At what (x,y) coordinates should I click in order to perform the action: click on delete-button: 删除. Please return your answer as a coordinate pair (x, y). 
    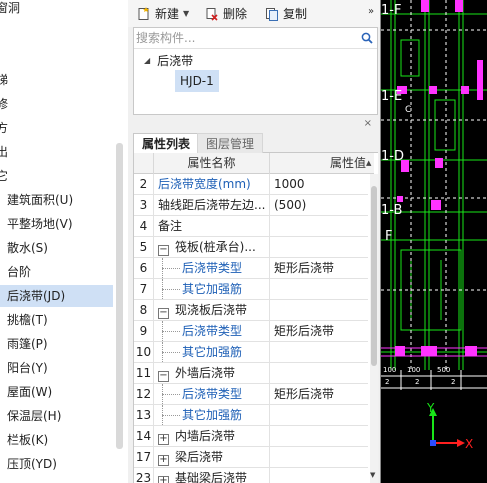
    Looking at the image, I should click on (226, 14).